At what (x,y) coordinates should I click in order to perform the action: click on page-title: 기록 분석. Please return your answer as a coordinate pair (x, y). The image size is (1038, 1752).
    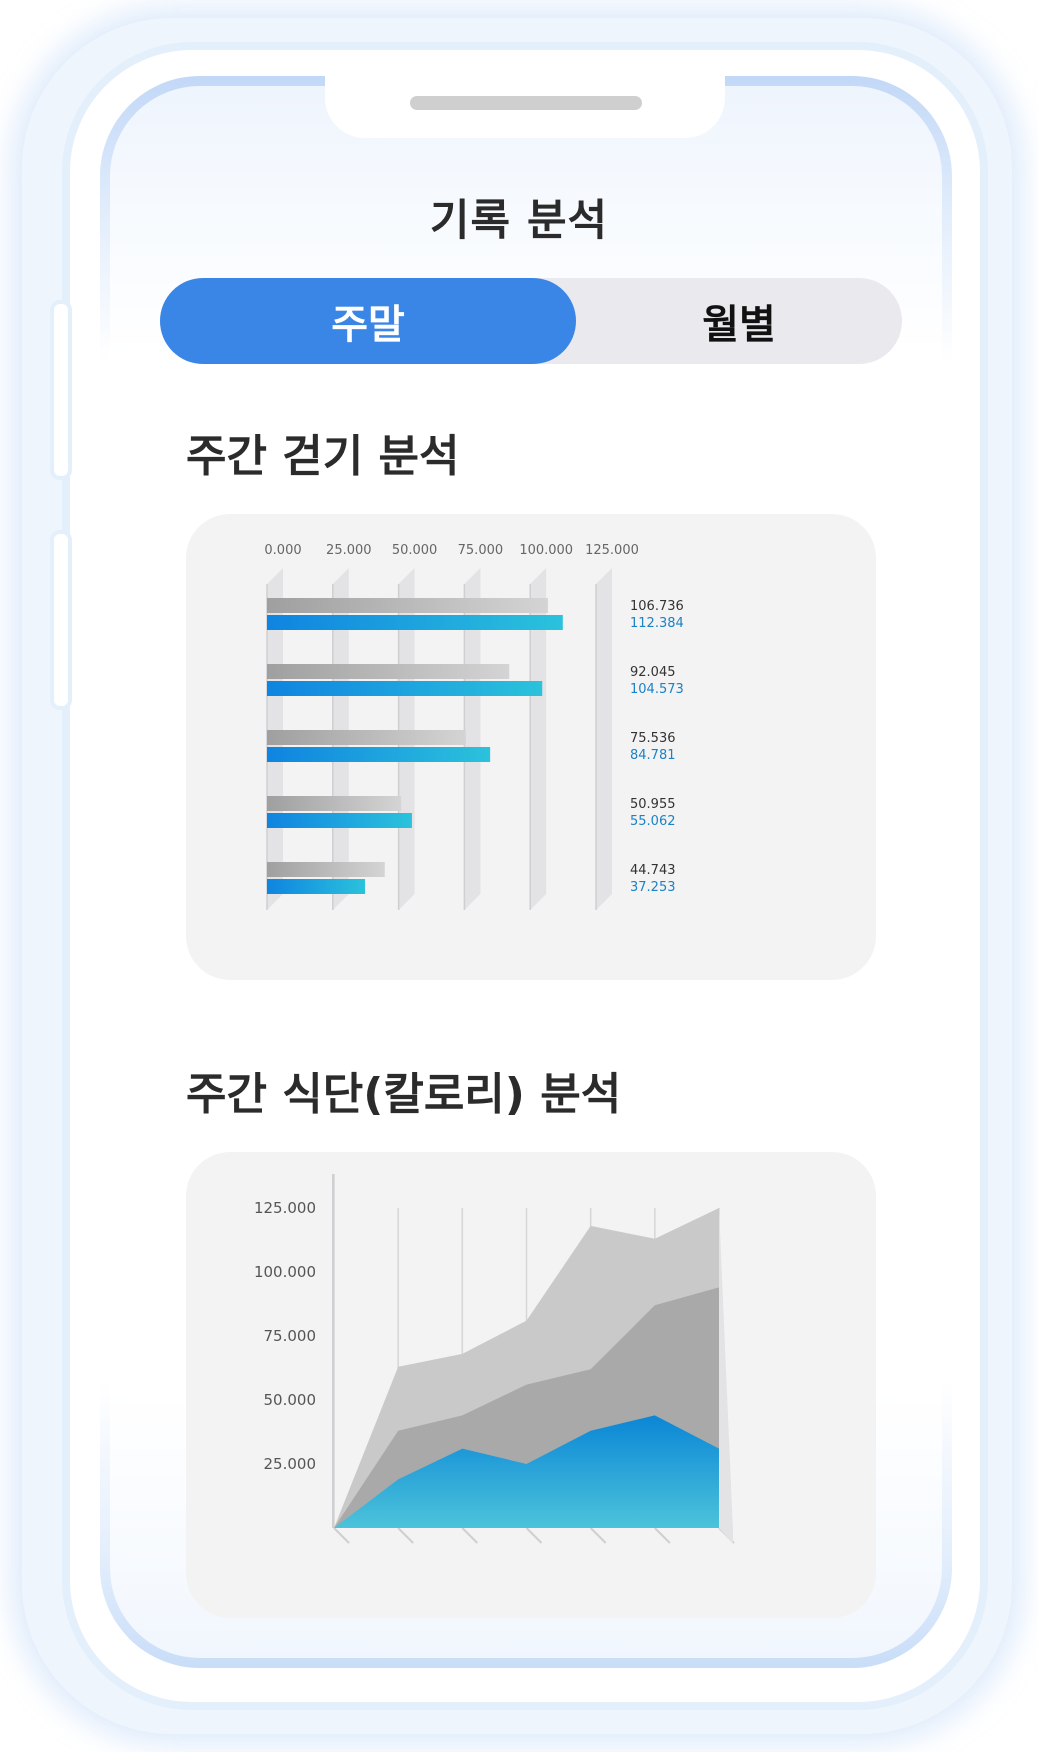
    Looking at the image, I should click on (519, 221).